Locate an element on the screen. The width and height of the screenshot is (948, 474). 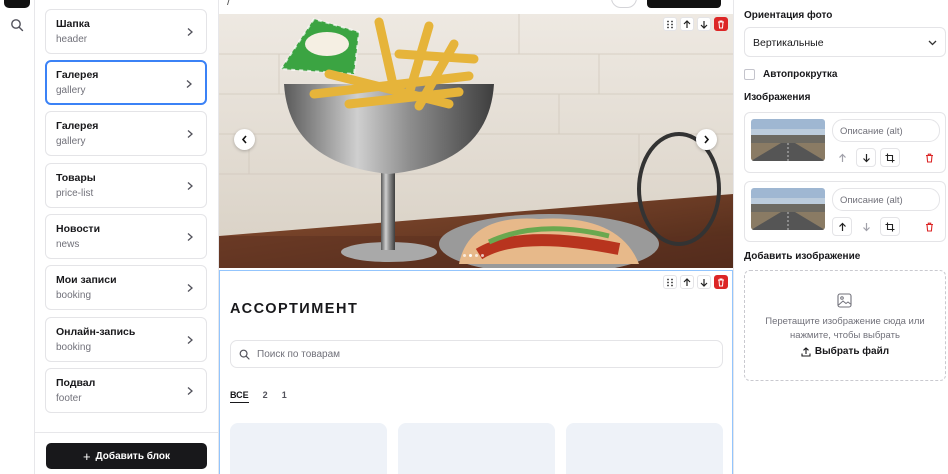
block-item-type: price-list is located at coordinates (75, 193).